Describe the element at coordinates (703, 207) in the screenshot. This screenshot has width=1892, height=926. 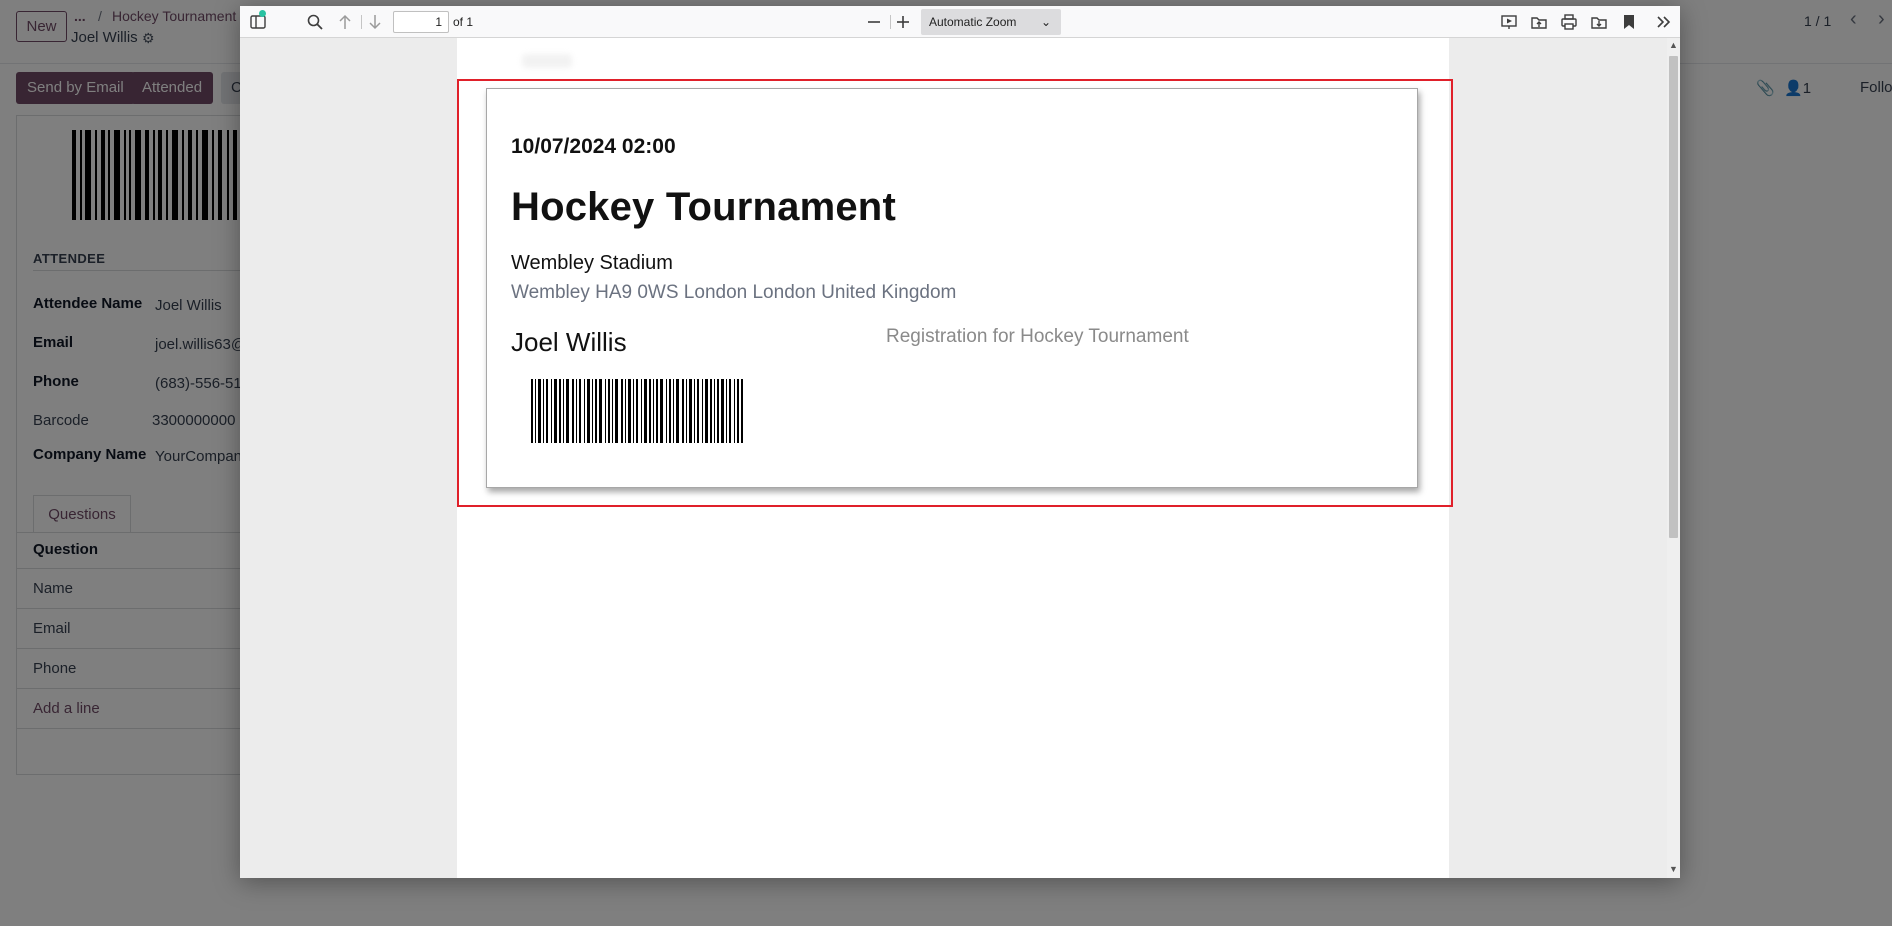
I see `ticket-event-name: Hockey Tournament` at that location.